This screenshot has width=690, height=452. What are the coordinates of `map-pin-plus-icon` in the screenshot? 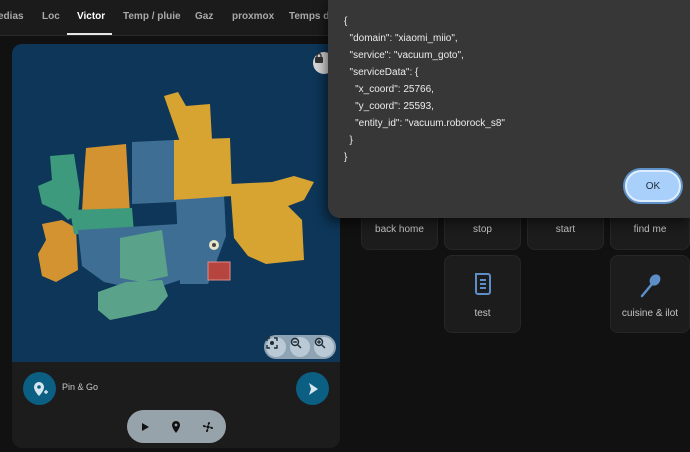 It's located at (40, 388).